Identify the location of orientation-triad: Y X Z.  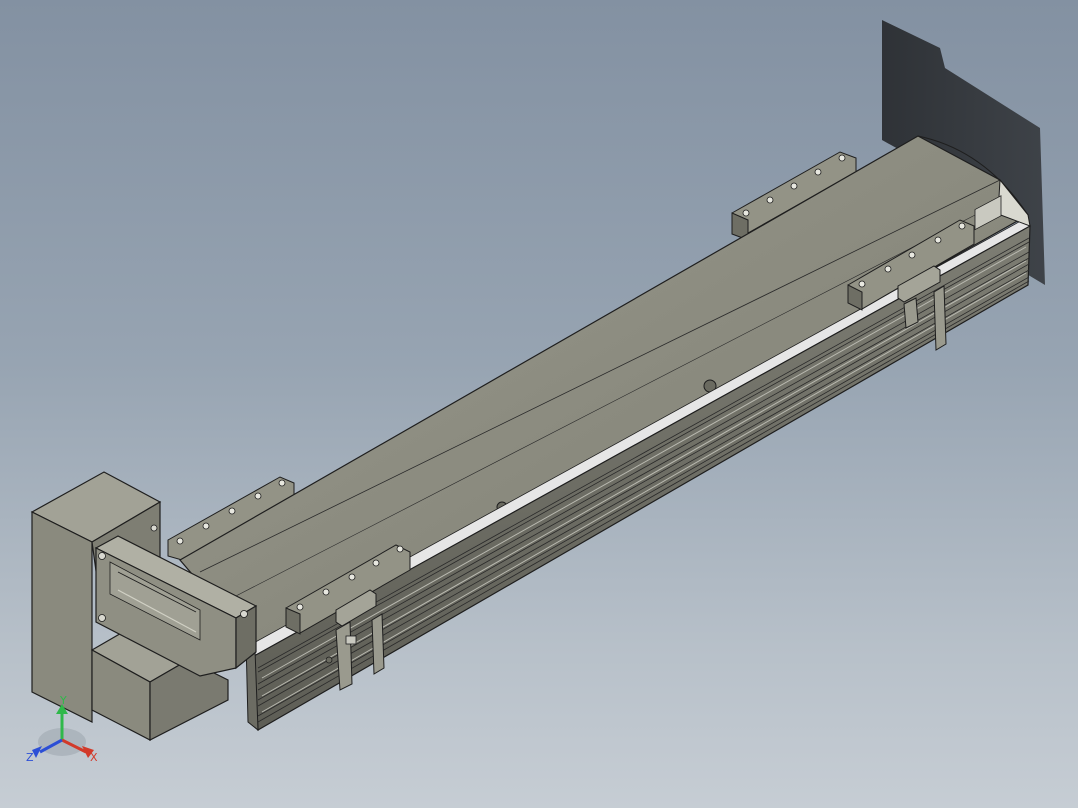
(67, 730).